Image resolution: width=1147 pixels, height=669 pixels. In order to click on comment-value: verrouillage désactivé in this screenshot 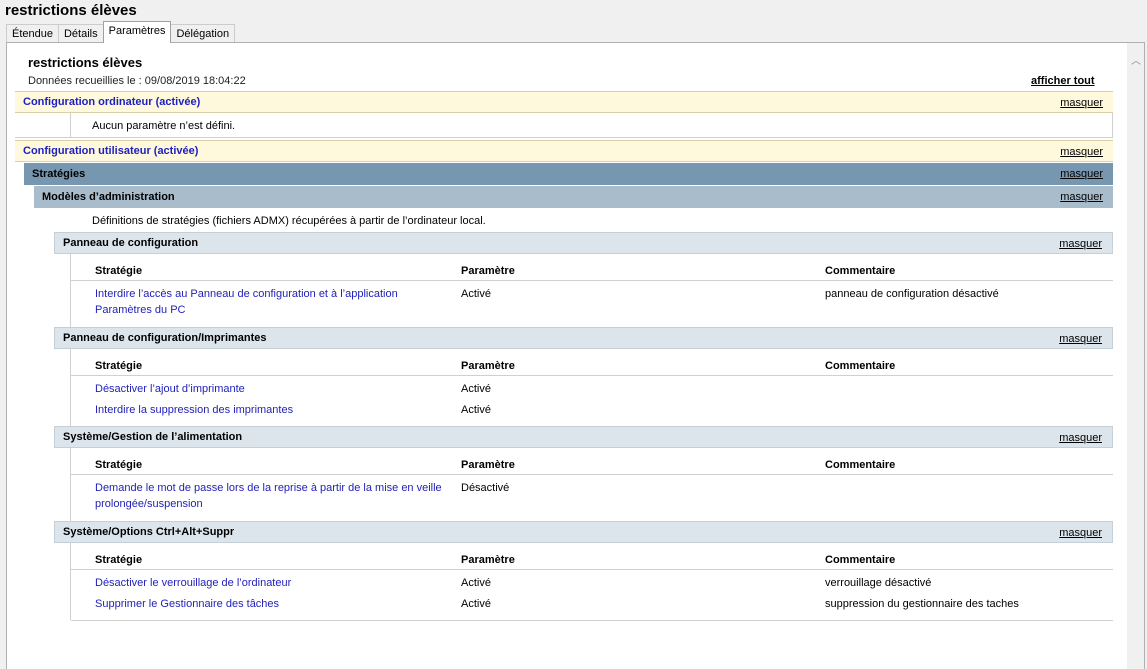, I will do `click(878, 583)`.